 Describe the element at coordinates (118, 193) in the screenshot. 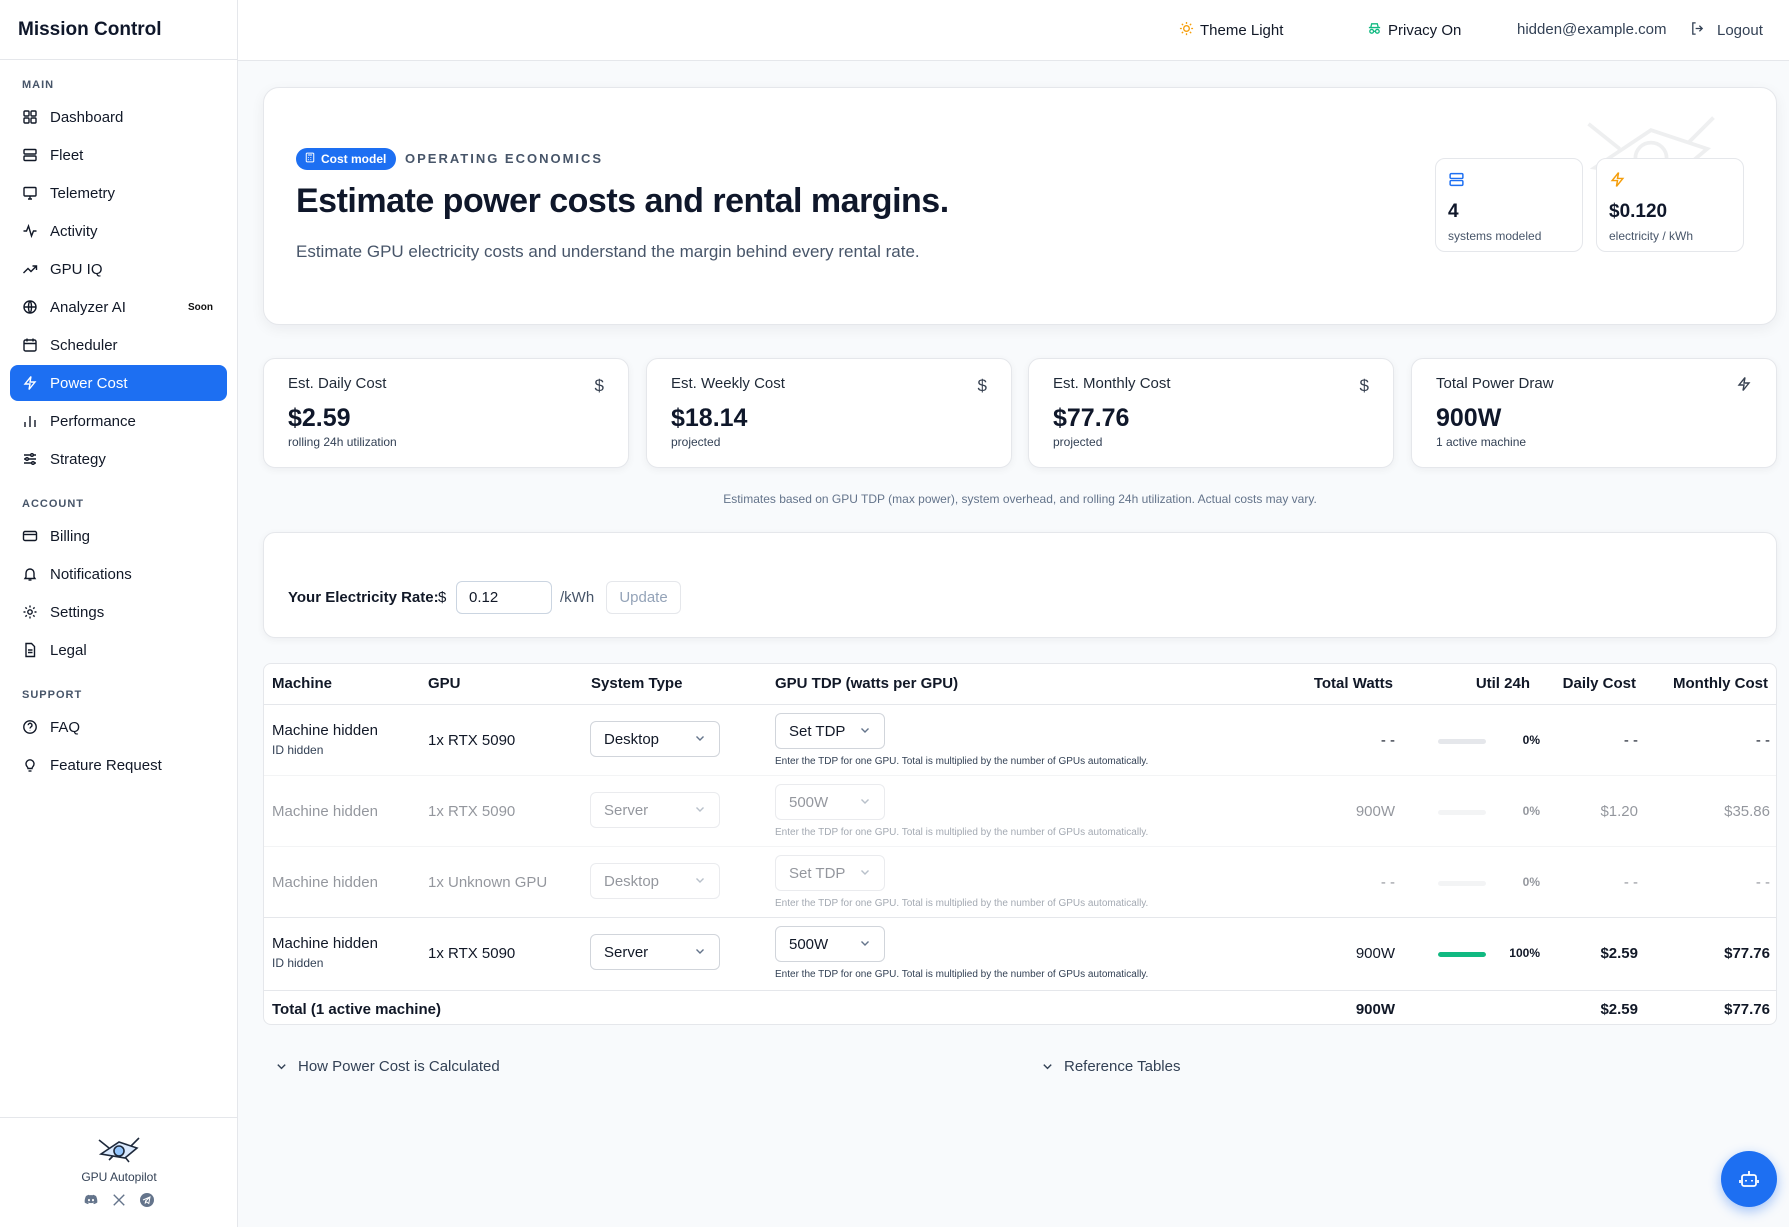

I see `sidebar-item-telemetry: Telemetry` at that location.